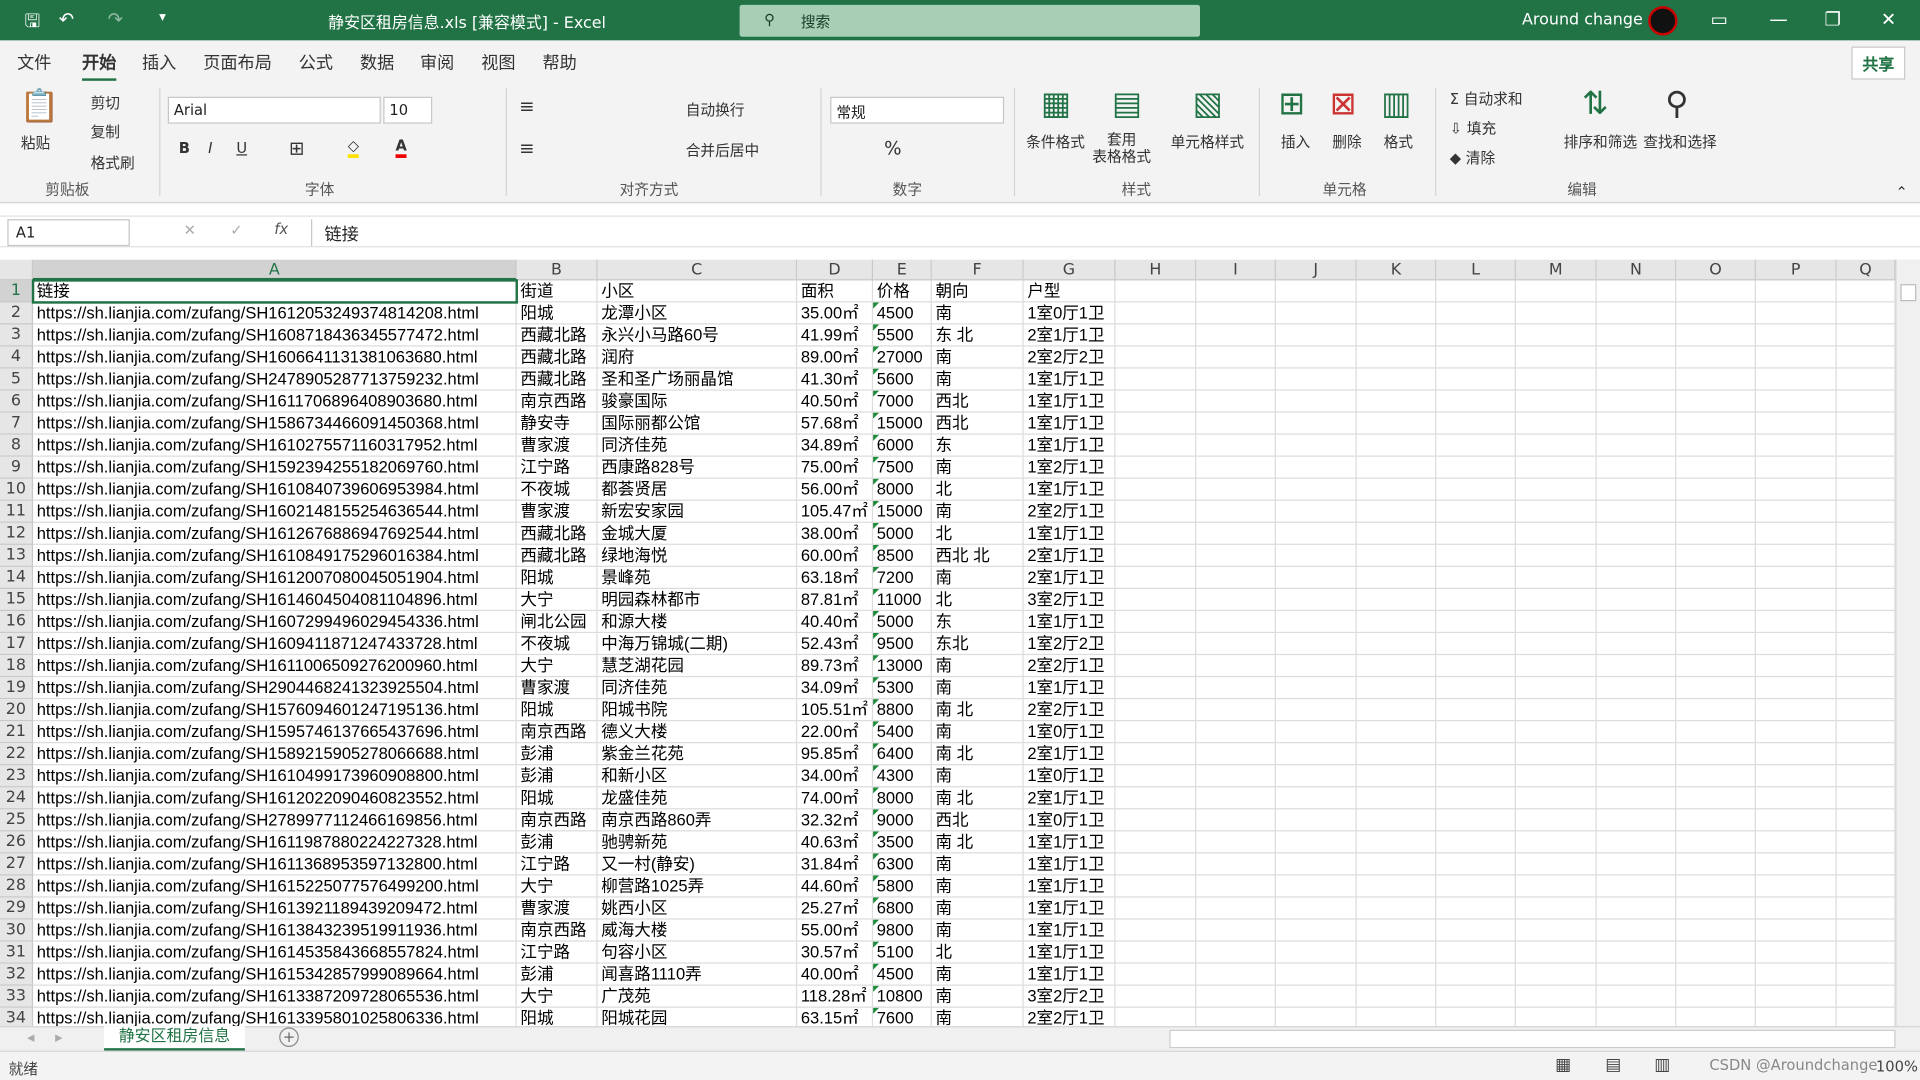  I want to click on table-cell: 6800, so click(902, 908).